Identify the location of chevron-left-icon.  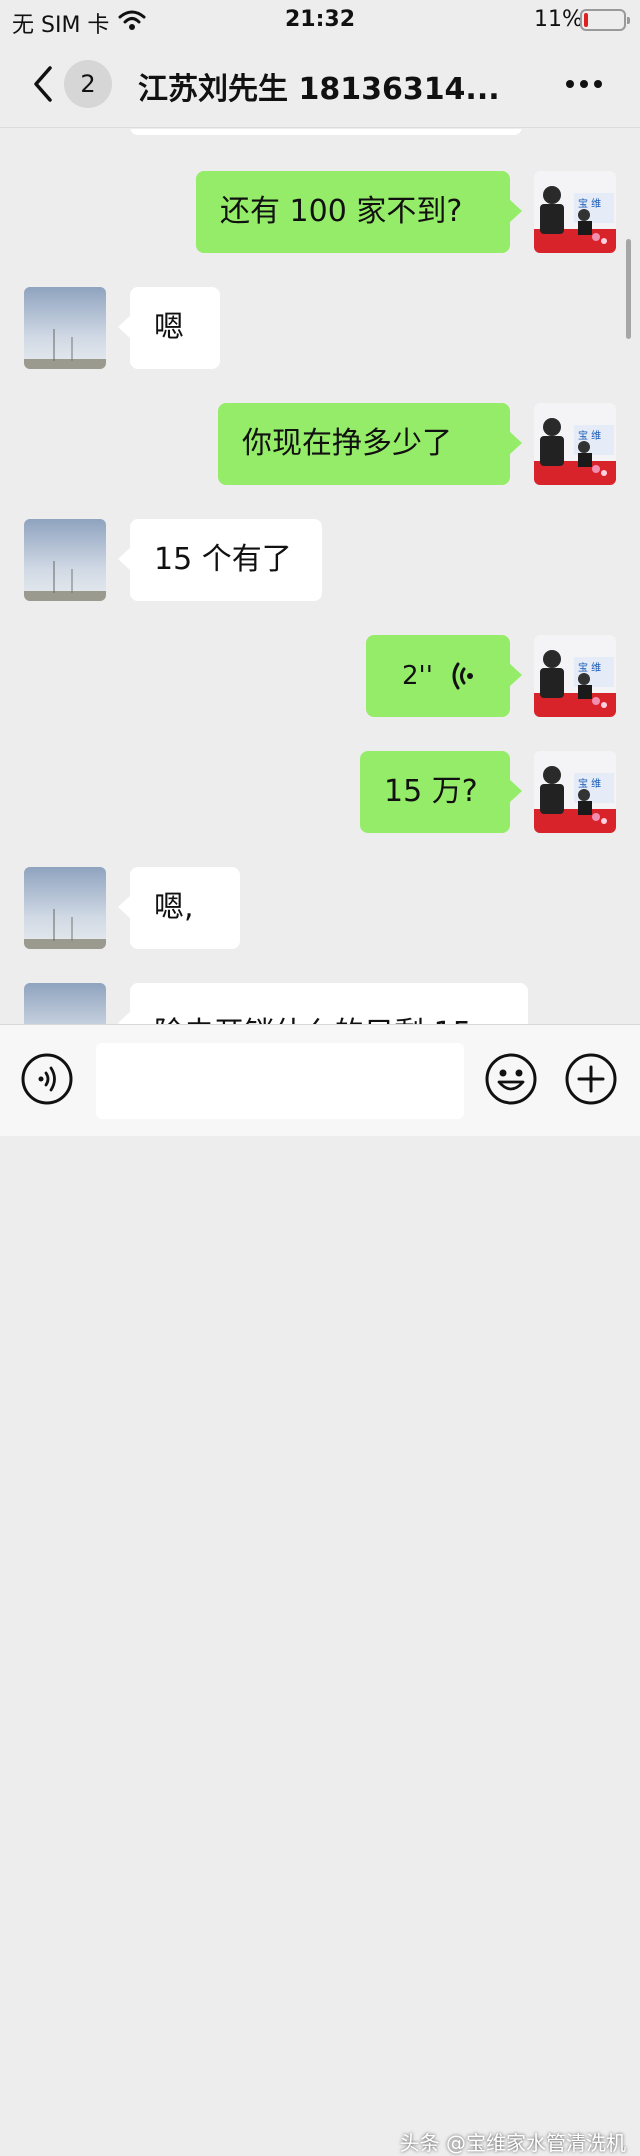
(43, 84).